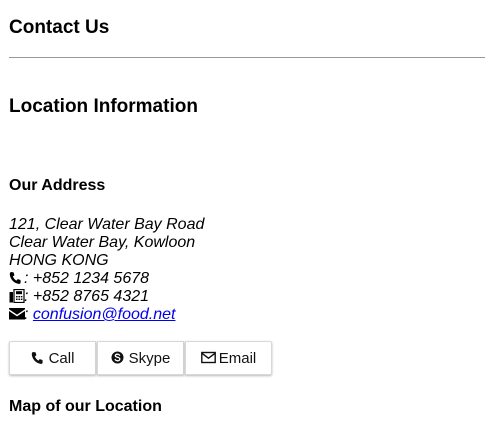 The height and width of the screenshot is (438, 492). Describe the element at coordinates (17, 296) in the screenshot. I see `fax-icon` at that location.